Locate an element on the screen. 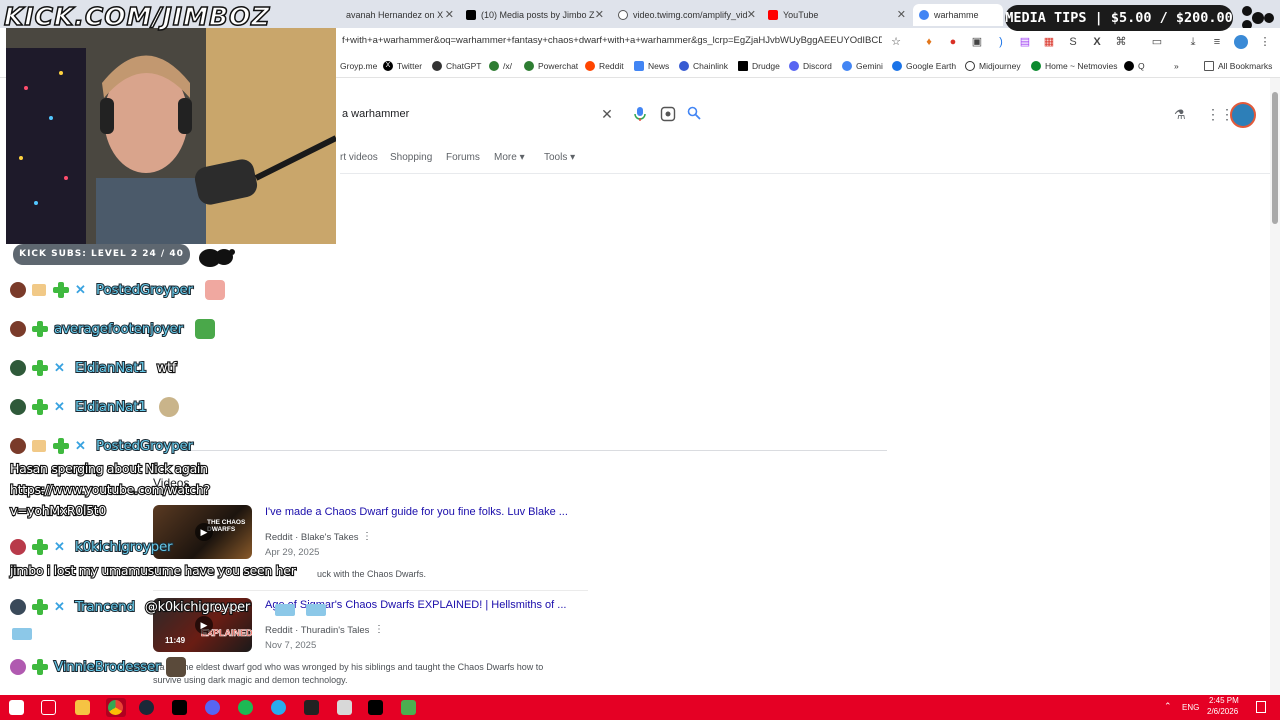  download-icon: ⤓ is located at coordinates (1193, 42).